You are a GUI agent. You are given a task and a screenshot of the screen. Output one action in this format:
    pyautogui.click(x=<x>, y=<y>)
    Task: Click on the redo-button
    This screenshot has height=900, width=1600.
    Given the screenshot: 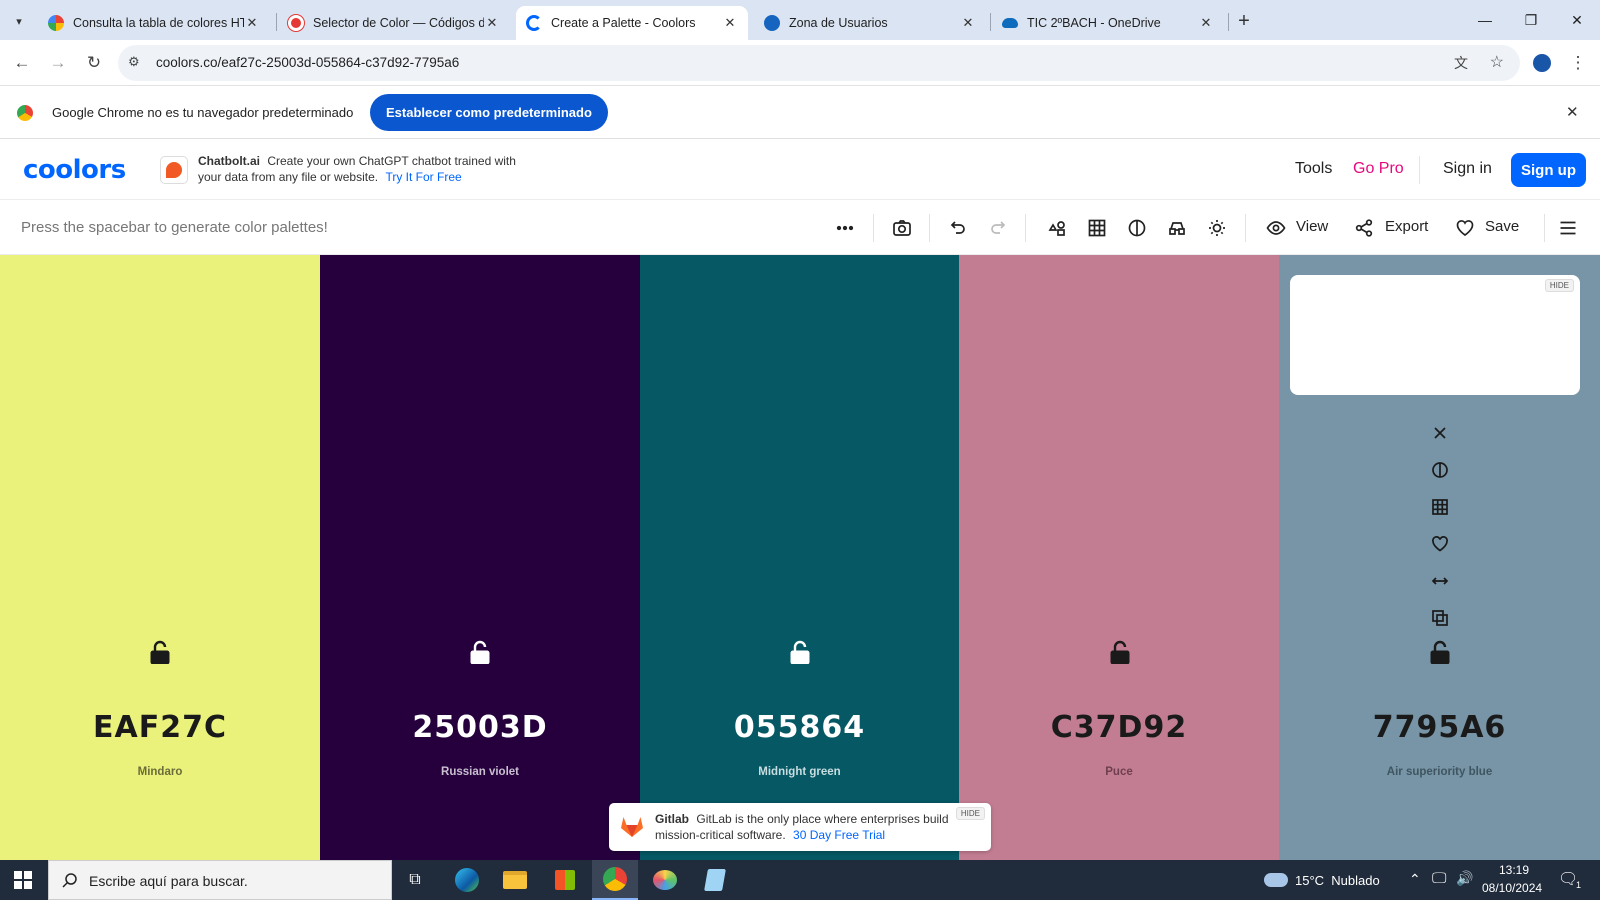 What is the action you would take?
    pyautogui.click(x=998, y=228)
    